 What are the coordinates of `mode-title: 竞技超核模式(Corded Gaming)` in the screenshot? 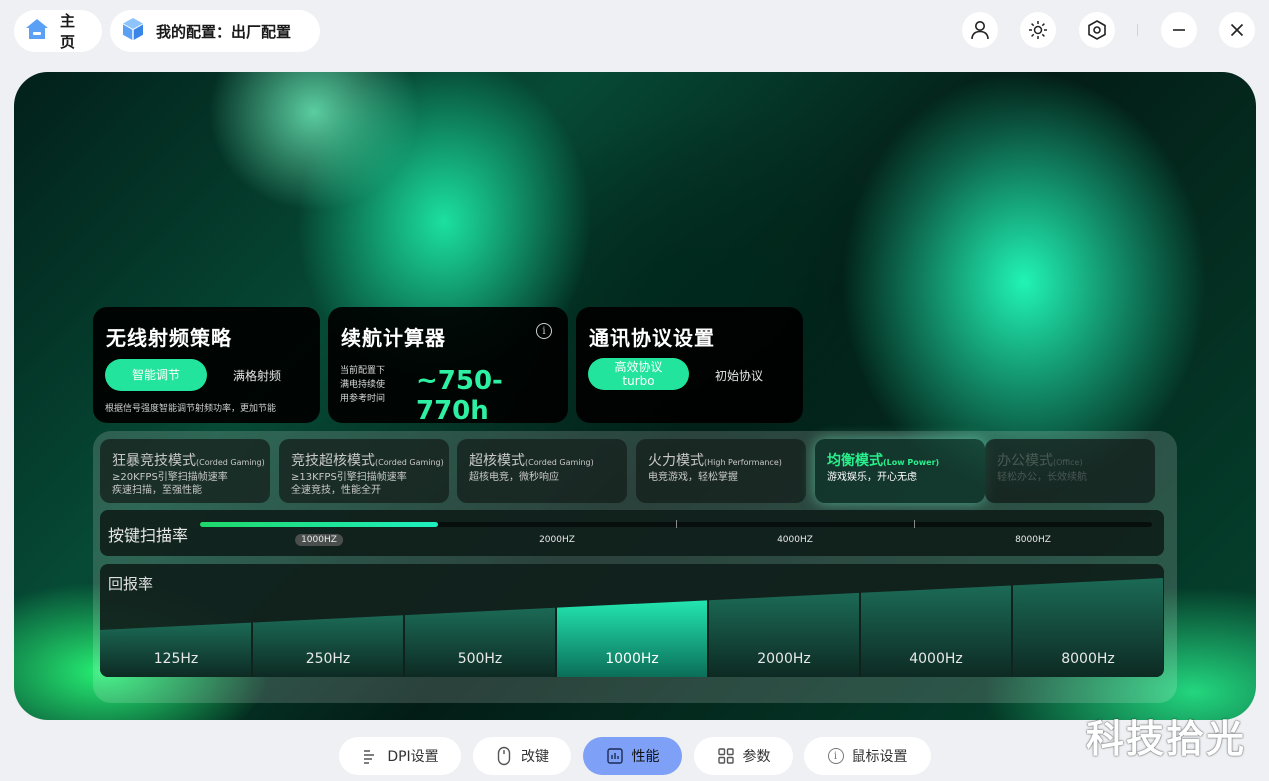 It's located at (370, 460).